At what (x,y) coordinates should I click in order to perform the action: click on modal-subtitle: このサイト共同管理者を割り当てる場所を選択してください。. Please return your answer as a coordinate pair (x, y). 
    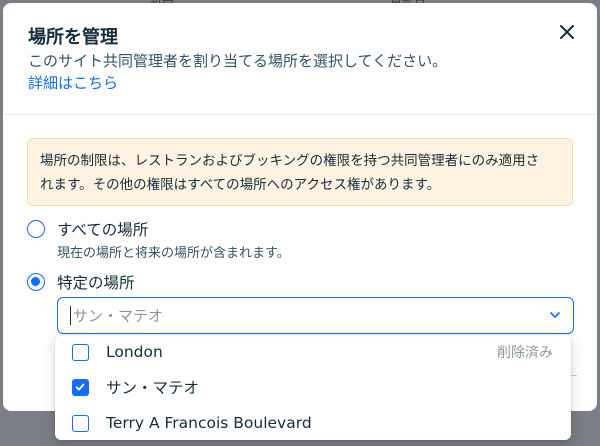
    Looking at the image, I should click on (238, 61).